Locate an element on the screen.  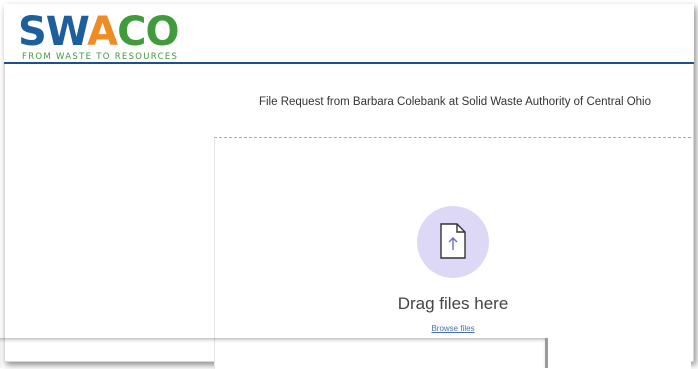
logo-letter-a: A is located at coordinates (102, 32).